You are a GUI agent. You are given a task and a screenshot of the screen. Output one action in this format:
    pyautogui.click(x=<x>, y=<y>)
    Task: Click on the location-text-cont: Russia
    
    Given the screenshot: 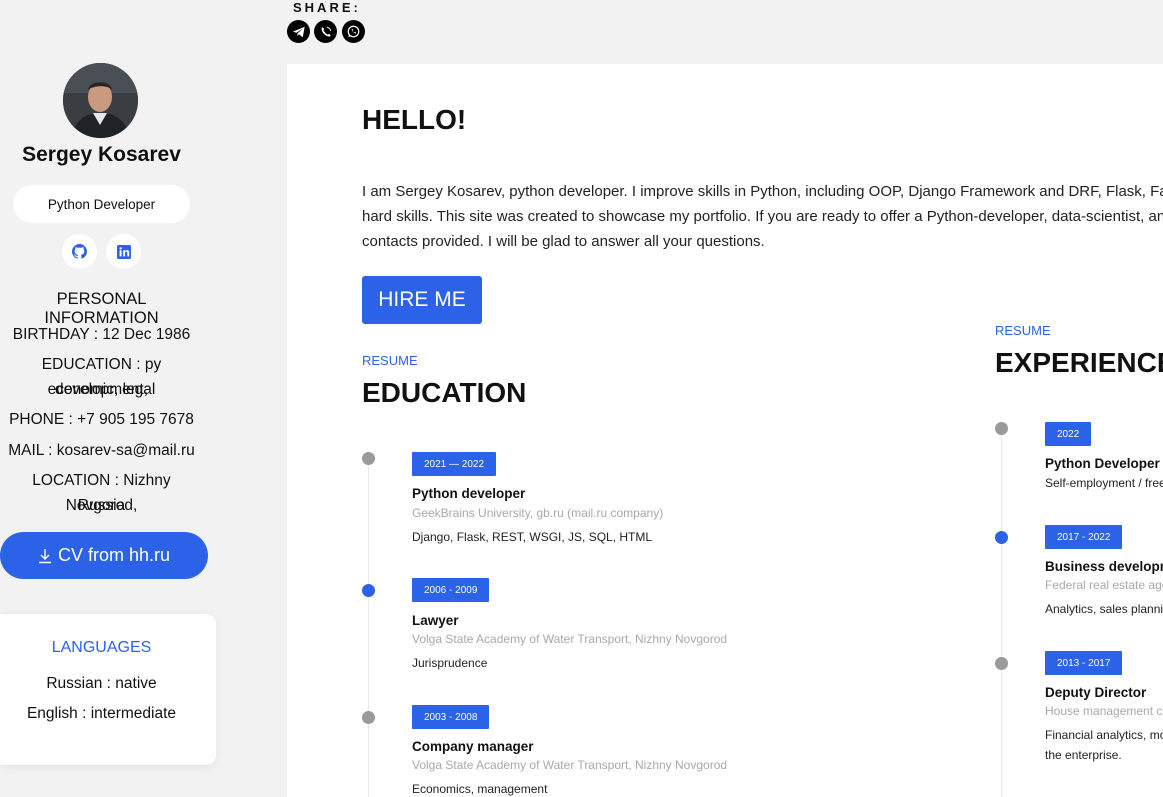 What is the action you would take?
    pyautogui.click(x=101, y=505)
    